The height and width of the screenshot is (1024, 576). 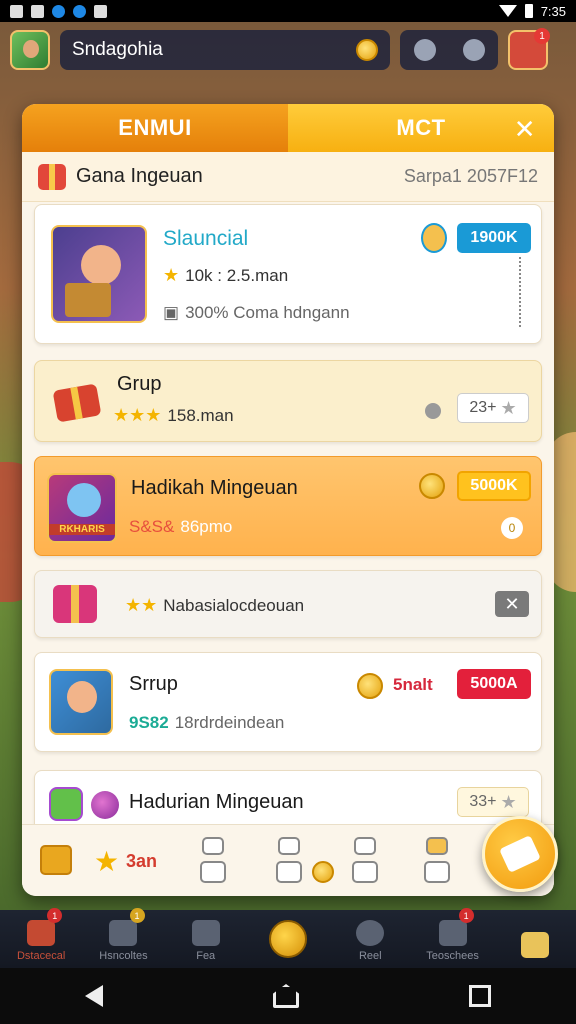 I want to click on status-bar: 7:35, so click(x=288, y=11).